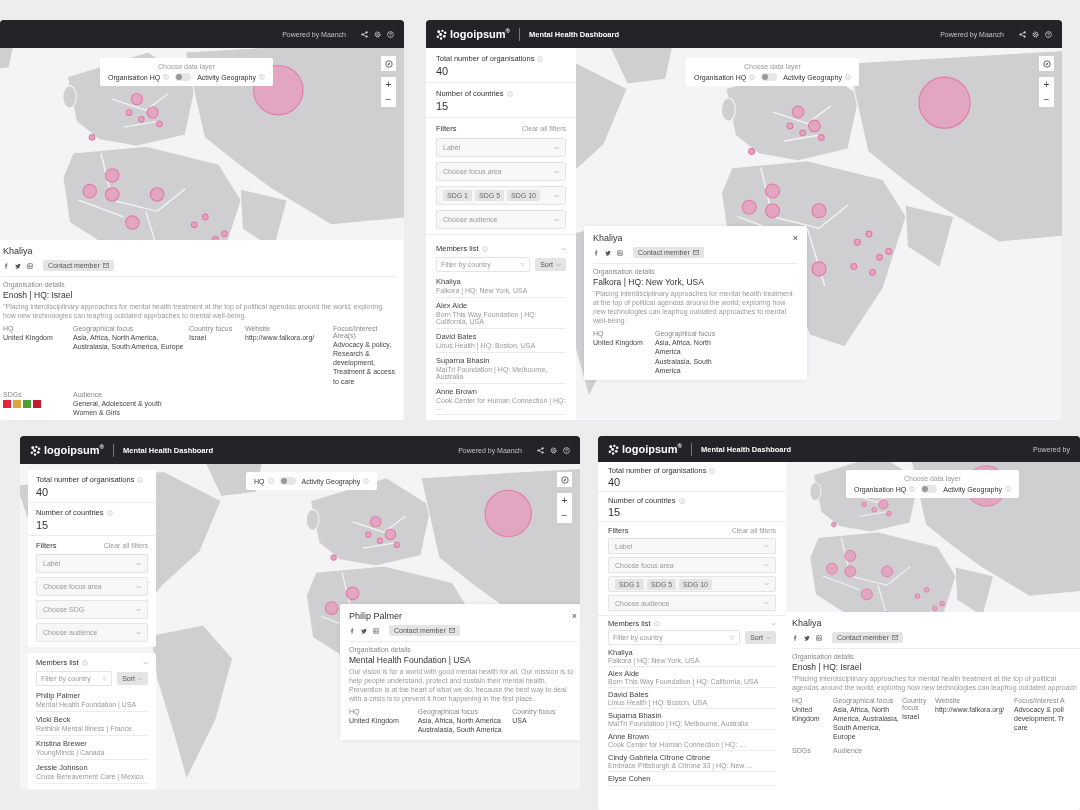  Describe the element at coordinates (410, 660) in the screenshot. I see `organisation-name: Mental Health Foundation | USA` at that location.